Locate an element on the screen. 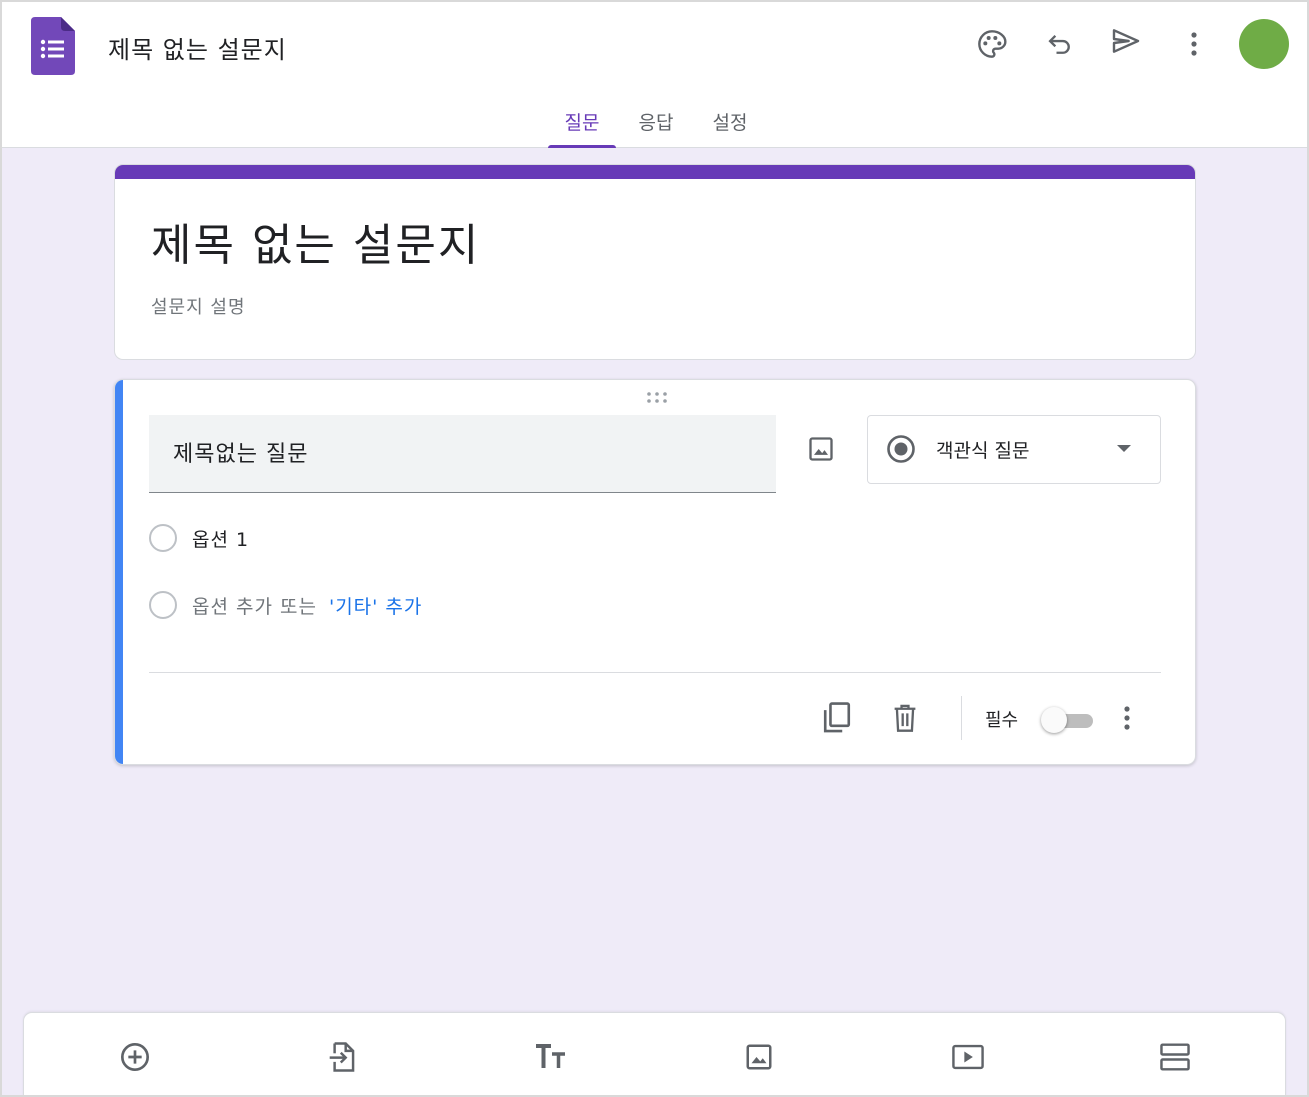 This screenshot has width=1309, height=1097. tab-bar: 질문 응답 설정 is located at coordinates (656, 123).